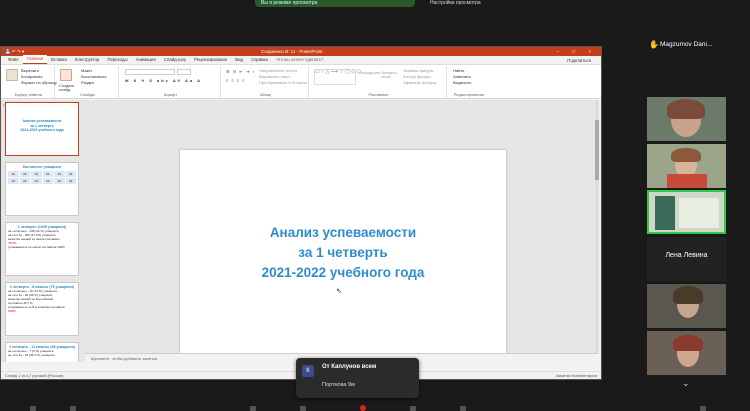  Describe the element at coordinates (13, 60) in the screenshot. I see `tab-0: Файл` at that location.